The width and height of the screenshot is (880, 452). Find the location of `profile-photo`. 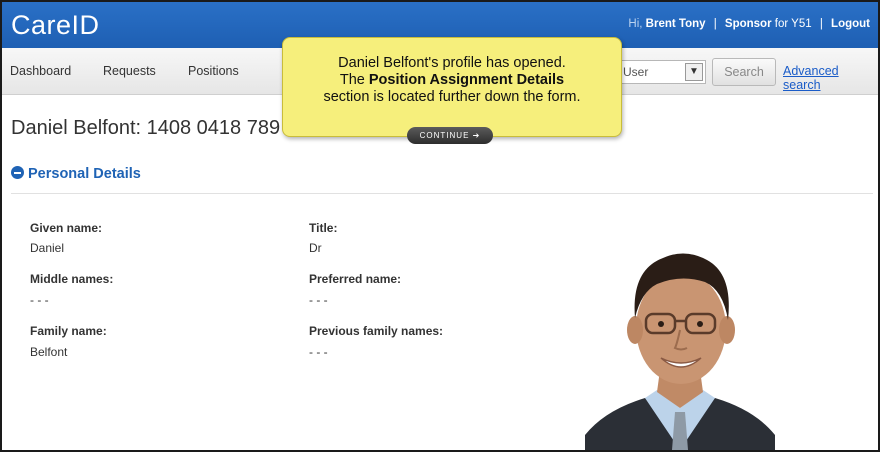

profile-photo is located at coordinates (680, 351).